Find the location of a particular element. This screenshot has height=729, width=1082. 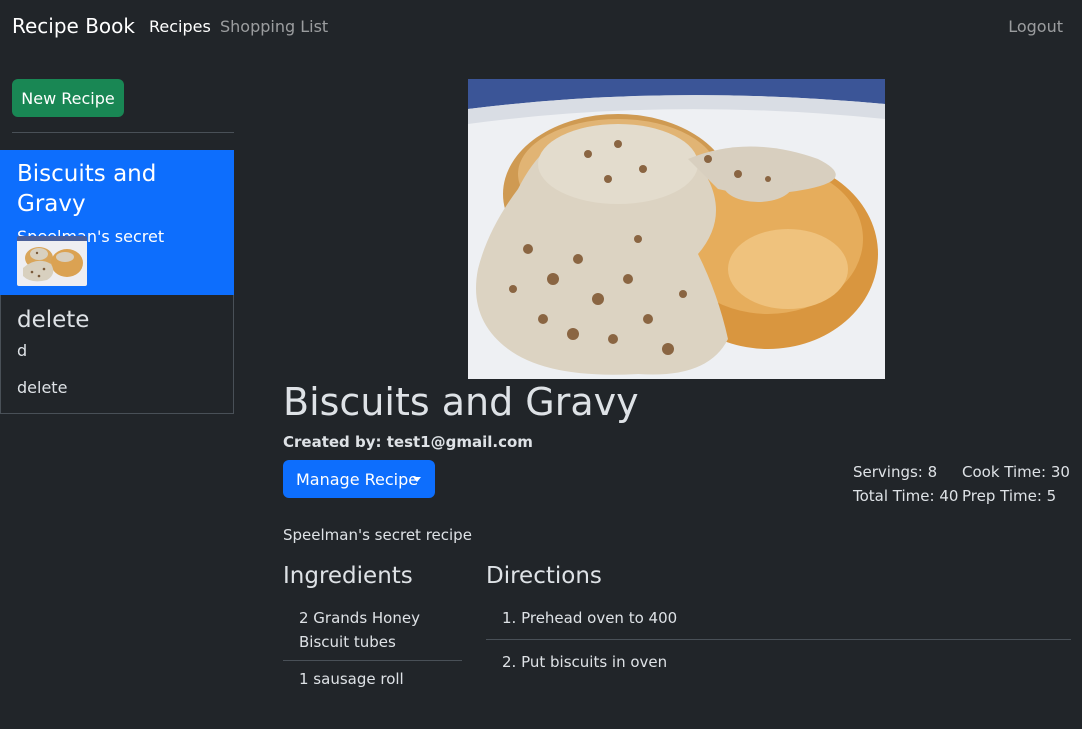

brand-link: Recipe Book is located at coordinates (73, 26).